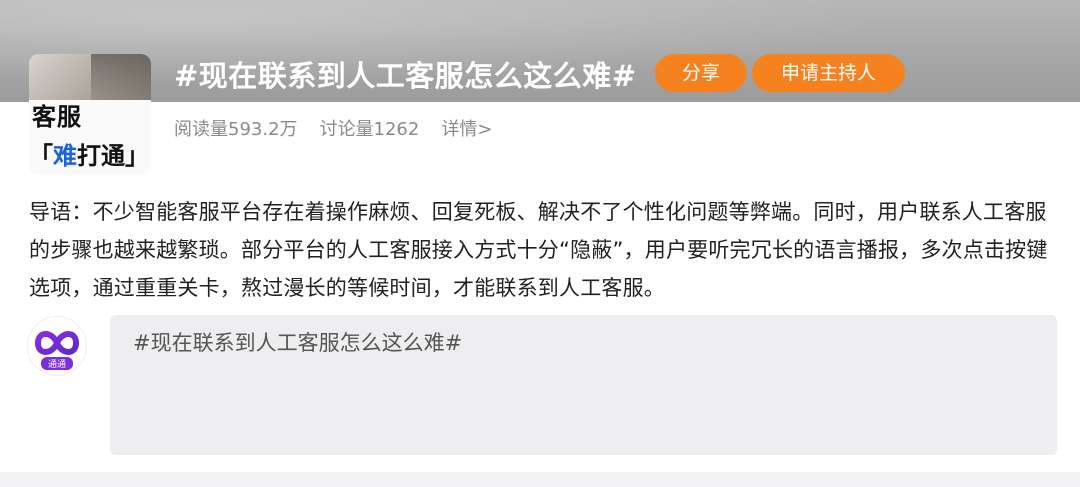 This screenshot has width=1080, height=487. Describe the element at coordinates (298, 343) in the screenshot. I see `composer-text: #现在联系到人工客服怎么这么难#` at that location.